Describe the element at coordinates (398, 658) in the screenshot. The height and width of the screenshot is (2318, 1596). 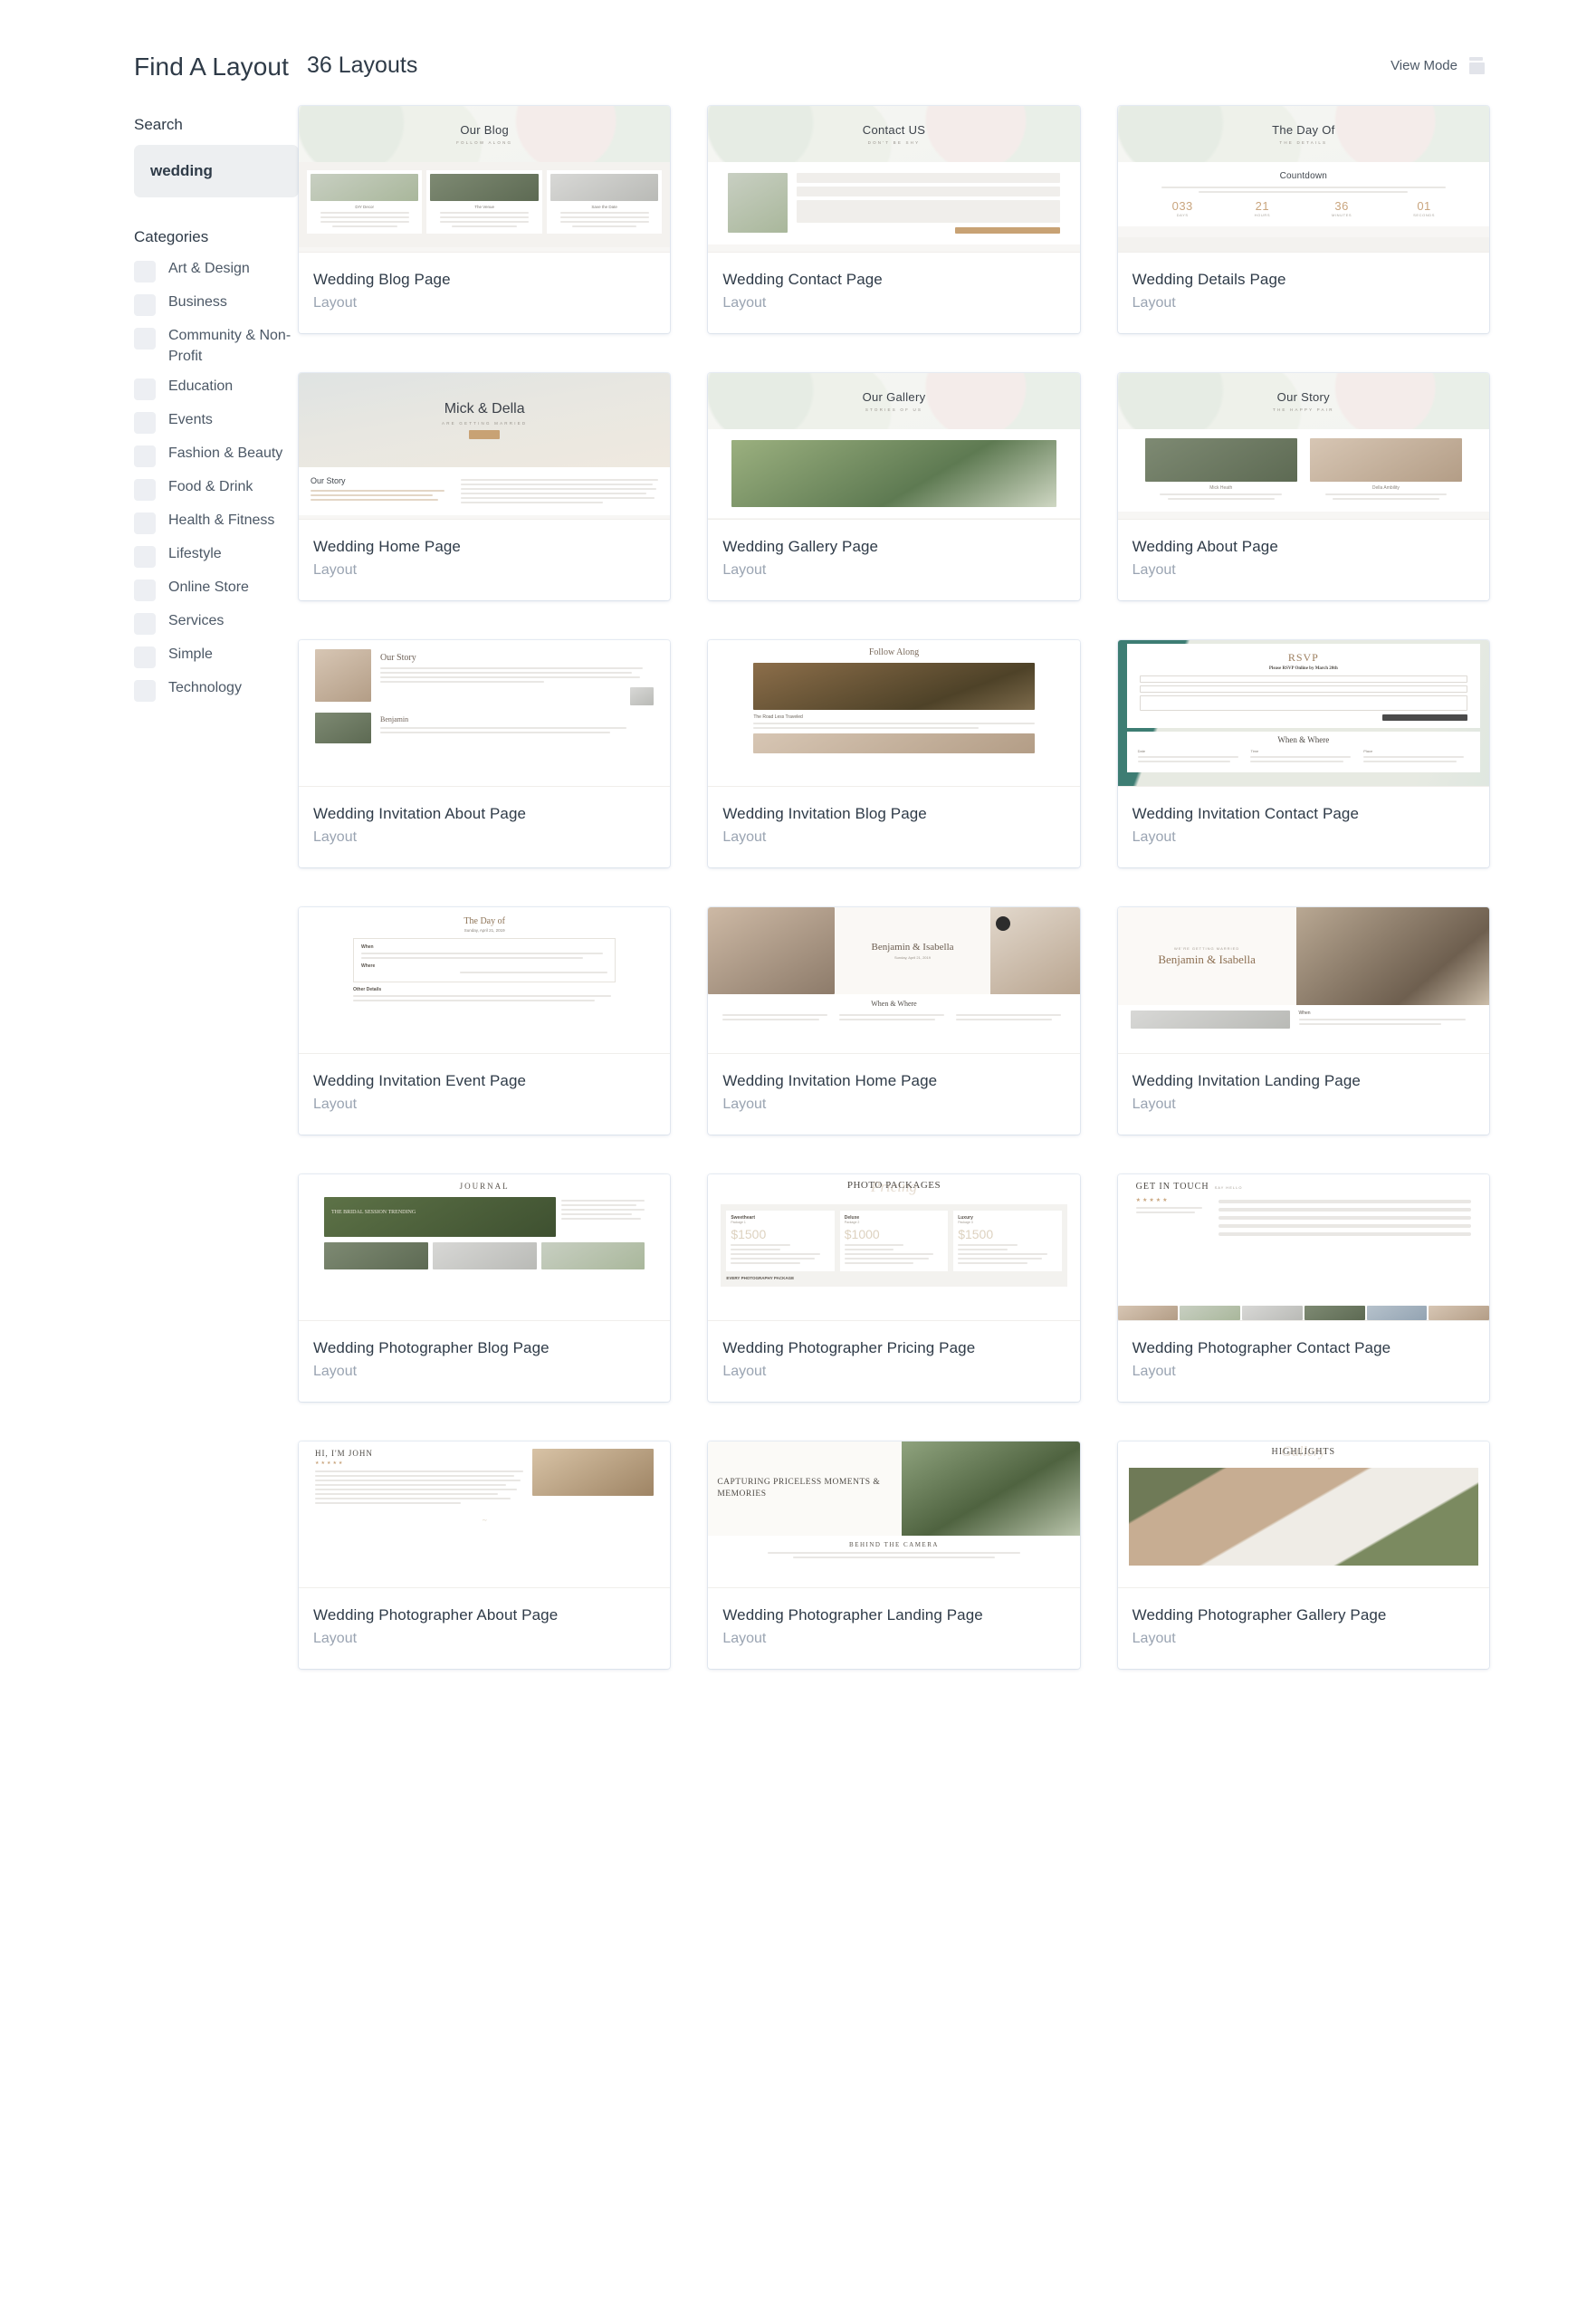
I see `thumb-heading: Our Story` at that location.